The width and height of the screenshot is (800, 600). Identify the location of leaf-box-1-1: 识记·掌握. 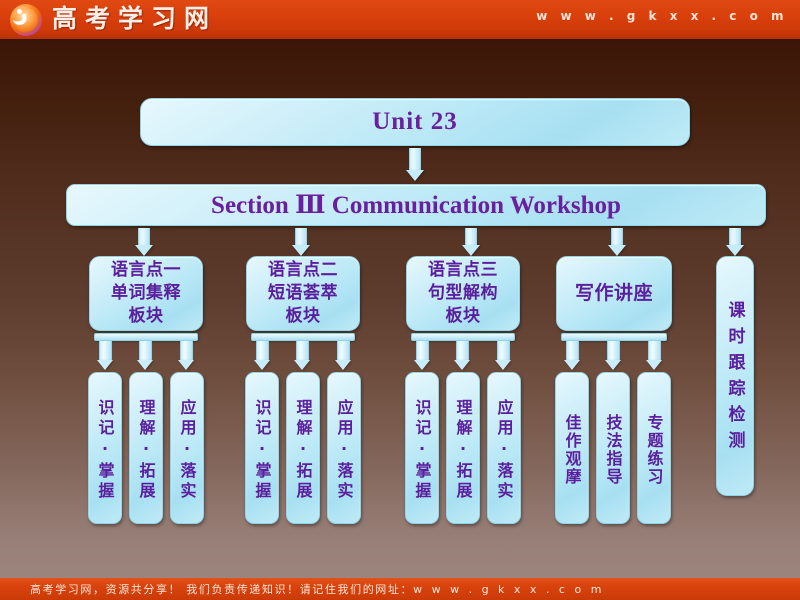
(105, 448).